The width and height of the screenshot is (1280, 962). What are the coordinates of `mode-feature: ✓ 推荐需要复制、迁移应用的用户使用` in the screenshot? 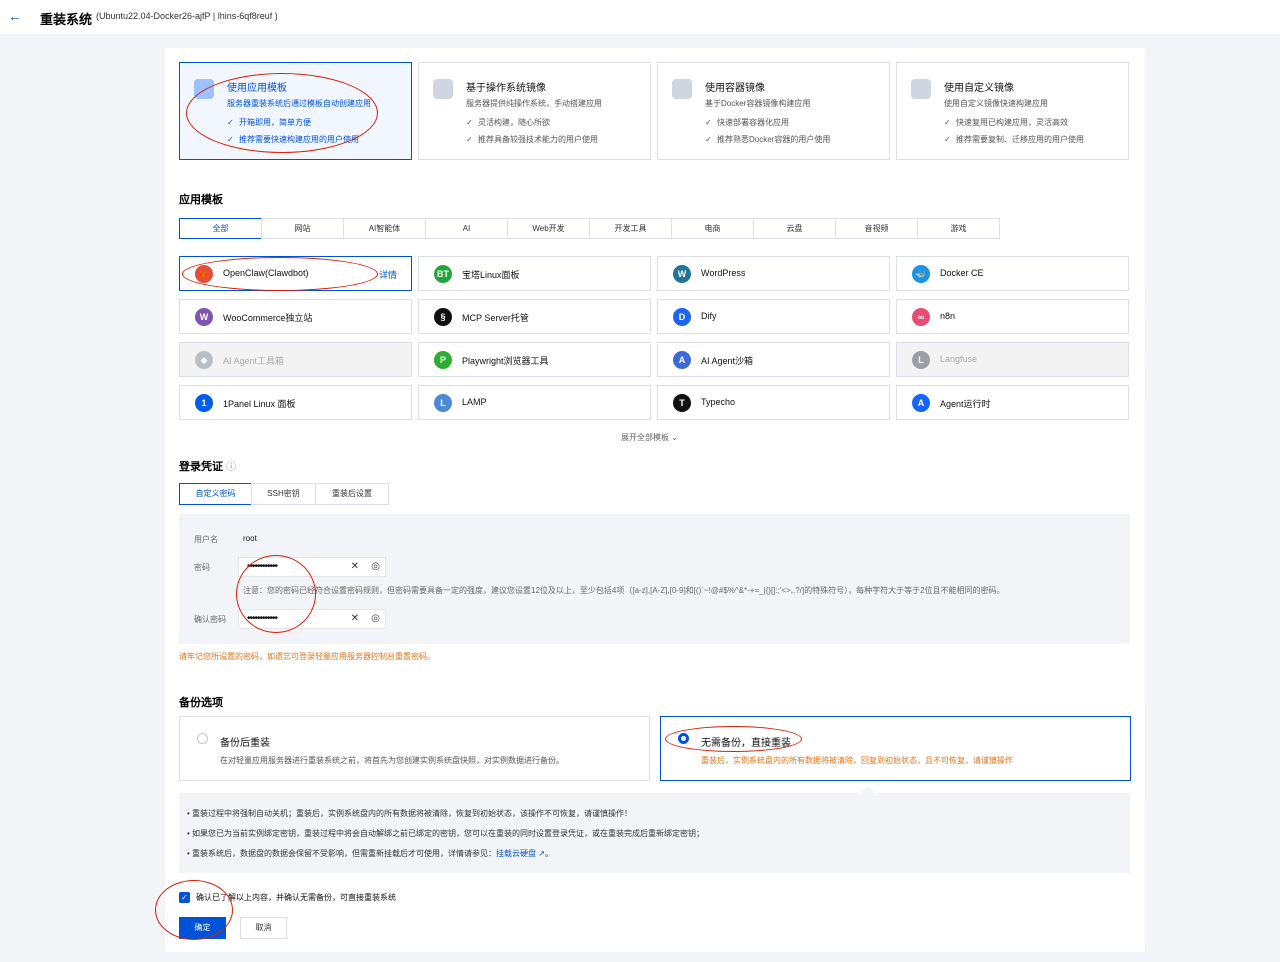 It's located at (1014, 139).